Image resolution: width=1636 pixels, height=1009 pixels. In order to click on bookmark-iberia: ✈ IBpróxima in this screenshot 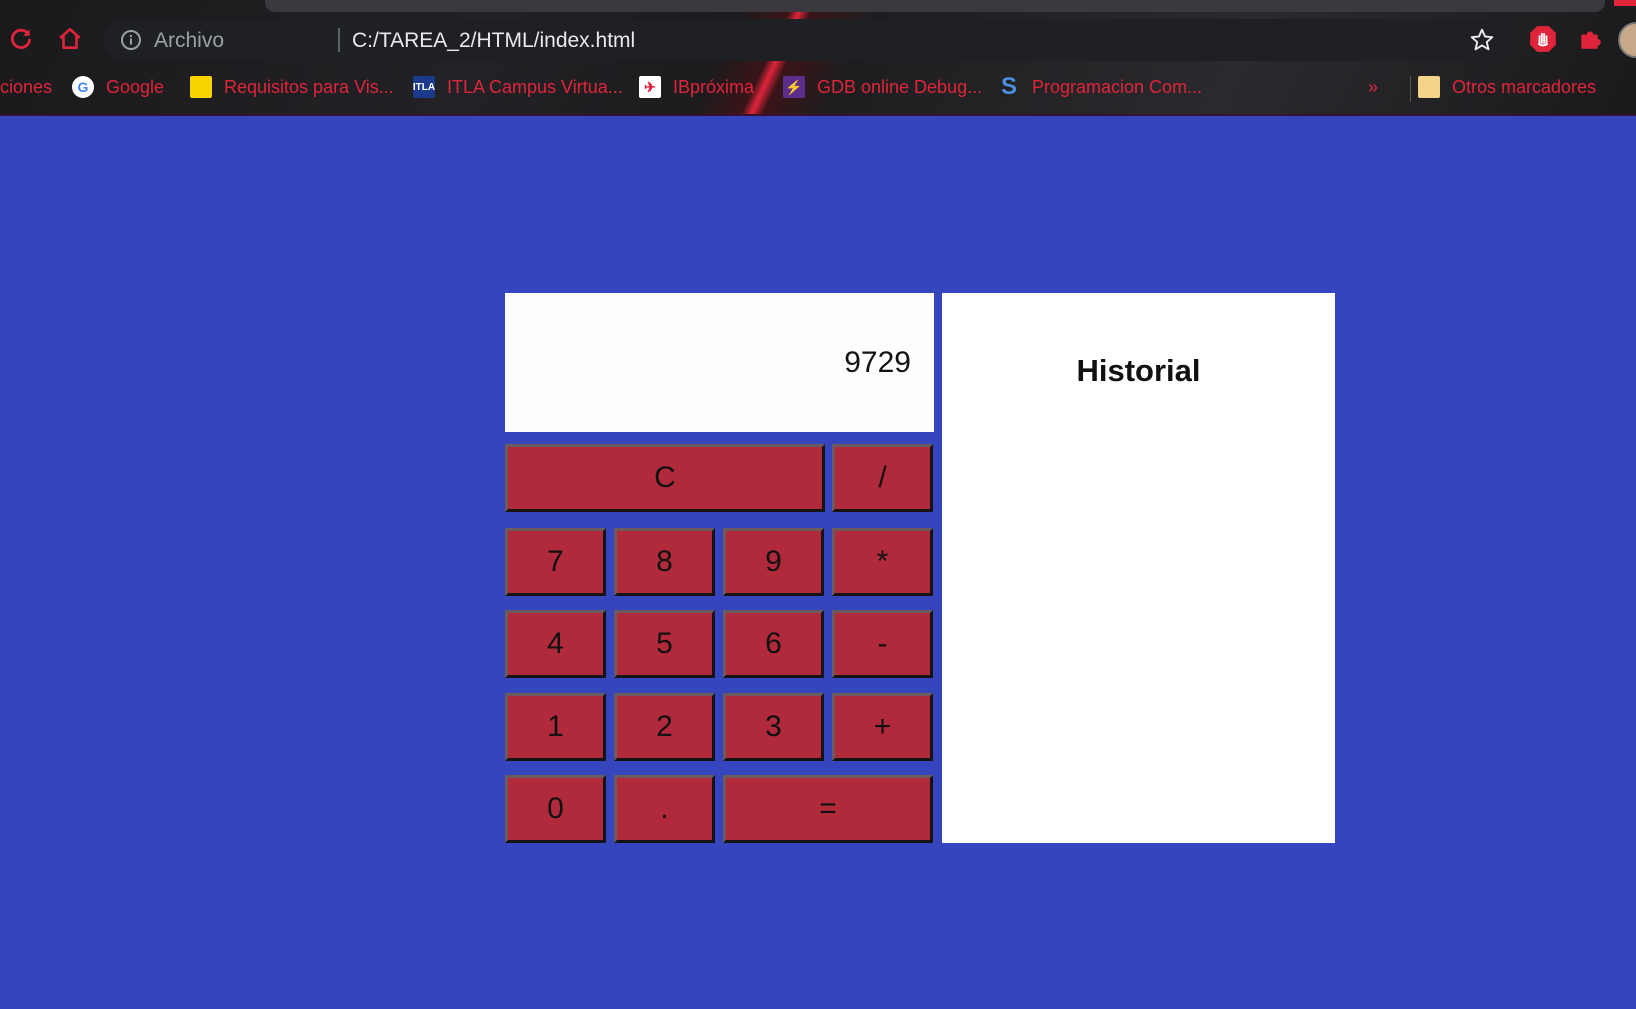, I will do `click(696, 87)`.